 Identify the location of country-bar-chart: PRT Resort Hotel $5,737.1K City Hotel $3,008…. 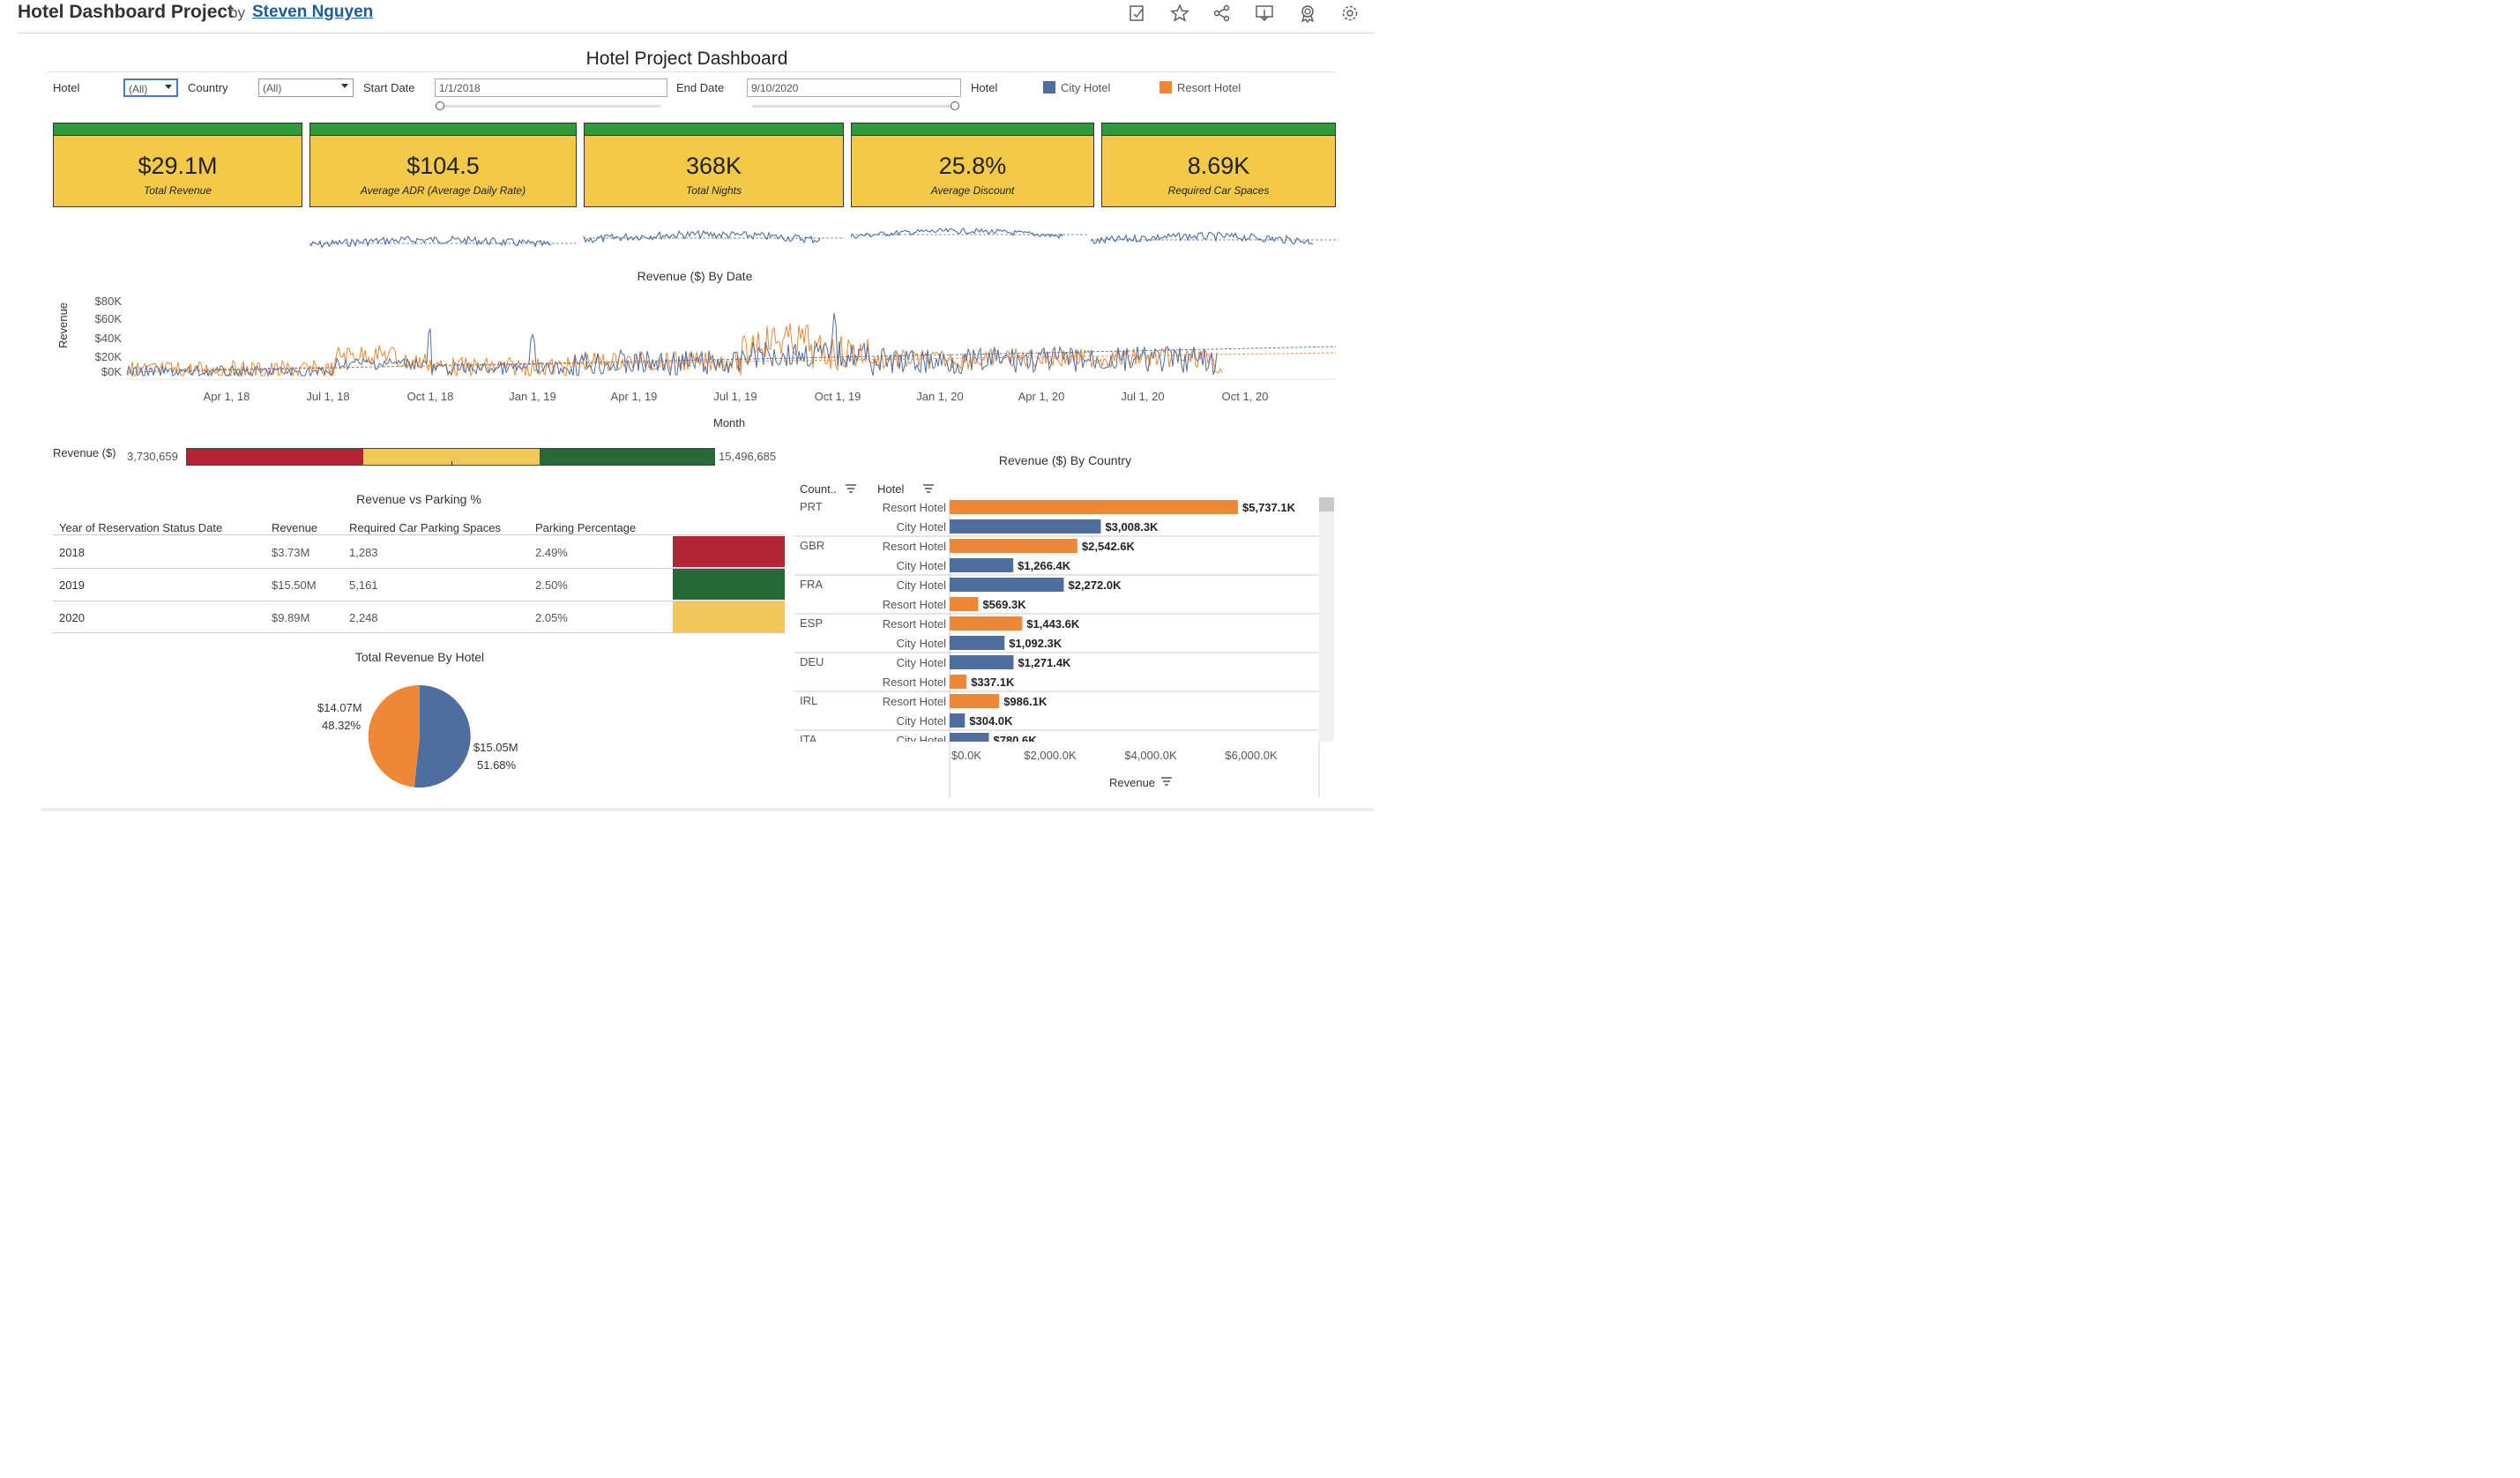
(1056, 620).